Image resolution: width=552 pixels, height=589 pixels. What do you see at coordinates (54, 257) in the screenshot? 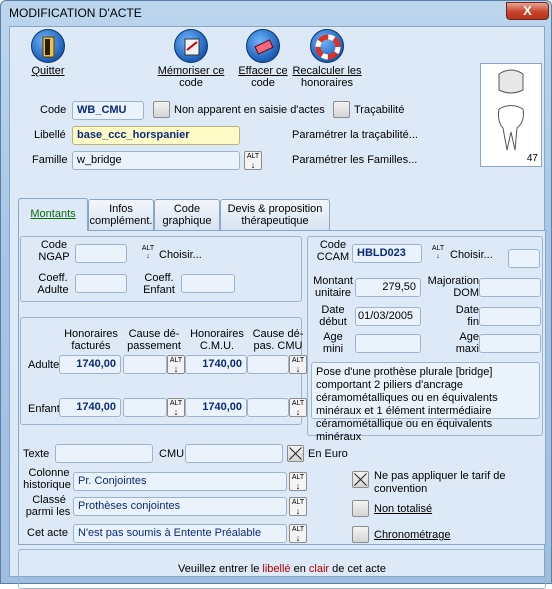
I see `ngap-code-label-2: NGAP` at bounding box center [54, 257].